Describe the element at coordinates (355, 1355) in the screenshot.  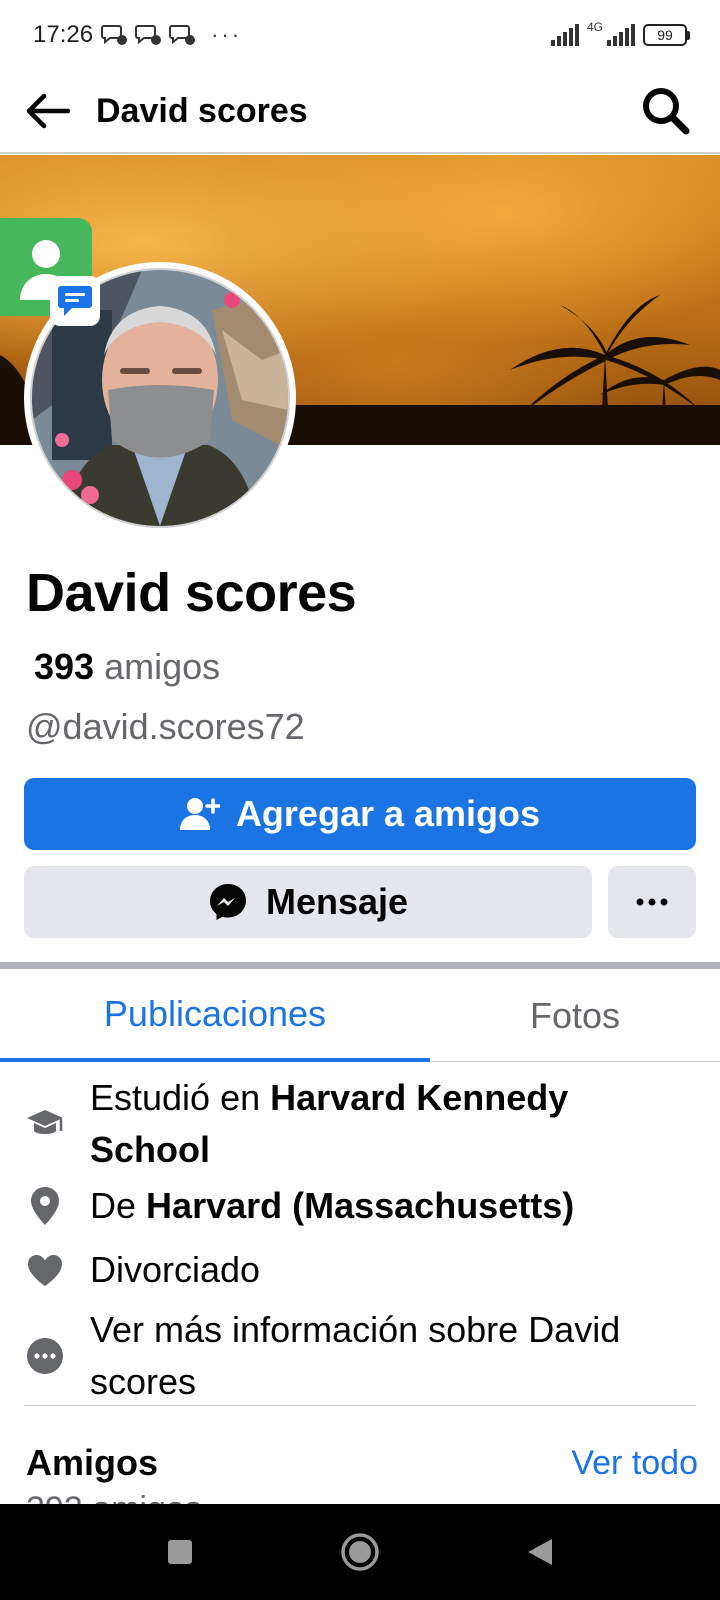
I see `see-more-about-label: Ver más información sobre David scores` at that location.